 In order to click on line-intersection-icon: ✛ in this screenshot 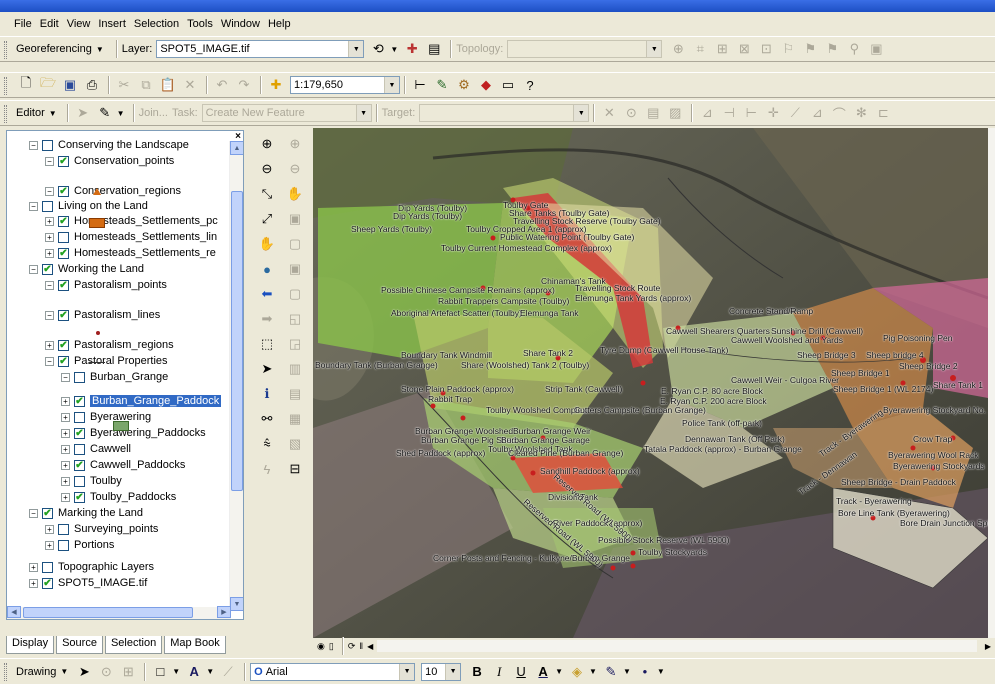, I will do `click(773, 113)`.